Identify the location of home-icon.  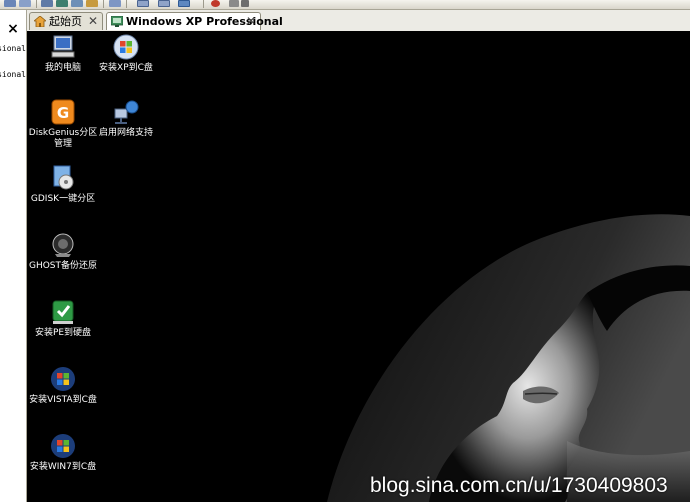
(40, 21).